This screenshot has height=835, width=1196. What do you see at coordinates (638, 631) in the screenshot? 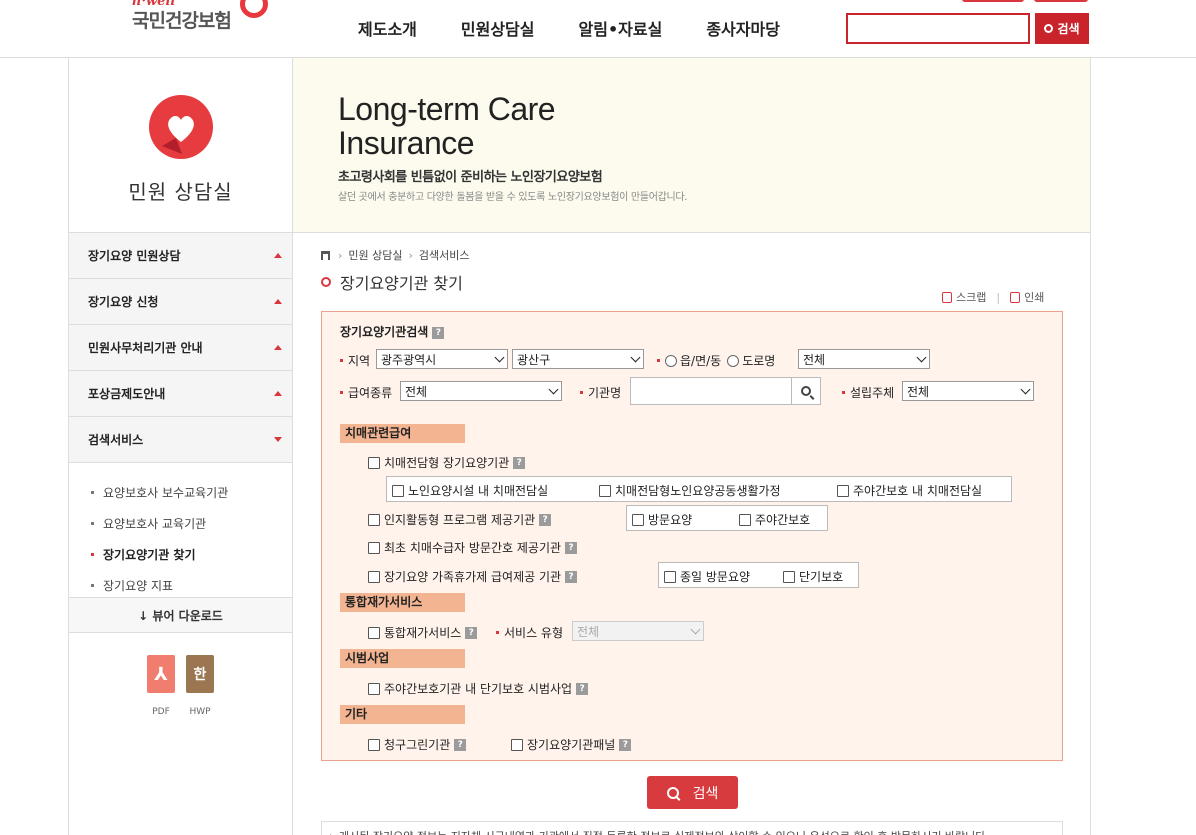
I see `service-type-select: 전체` at bounding box center [638, 631].